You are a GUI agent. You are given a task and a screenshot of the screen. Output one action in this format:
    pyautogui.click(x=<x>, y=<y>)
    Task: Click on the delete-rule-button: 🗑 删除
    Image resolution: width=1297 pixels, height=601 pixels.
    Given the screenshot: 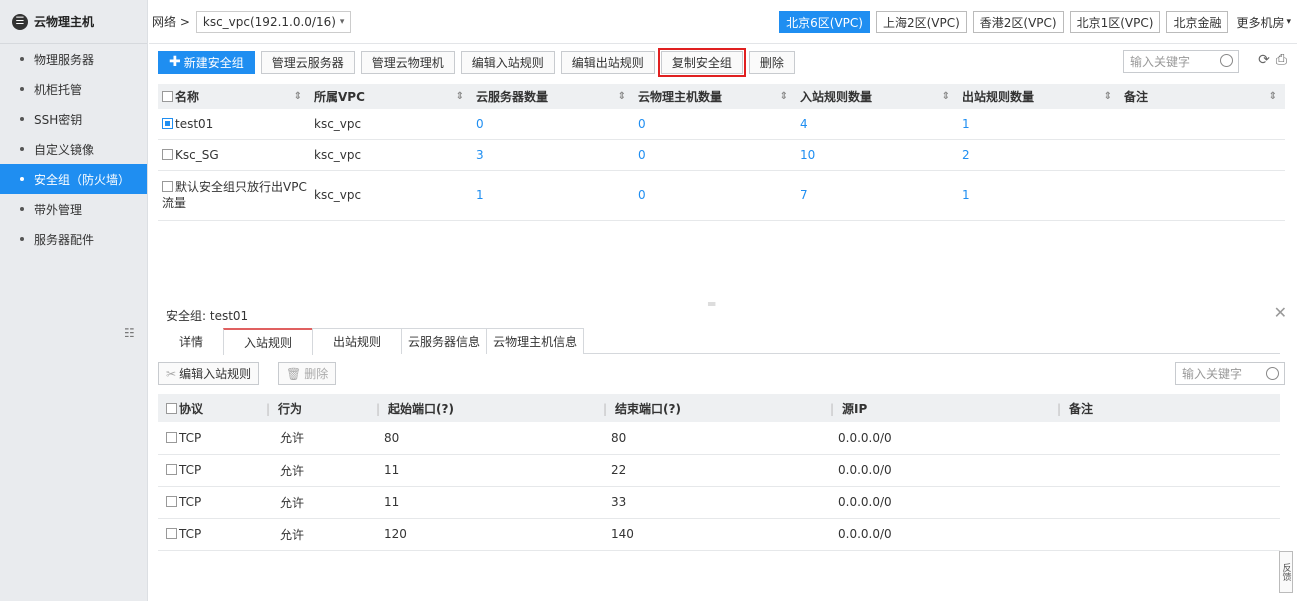 What is the action you would take?
    pyautogui.click(x=307, y=373)
    